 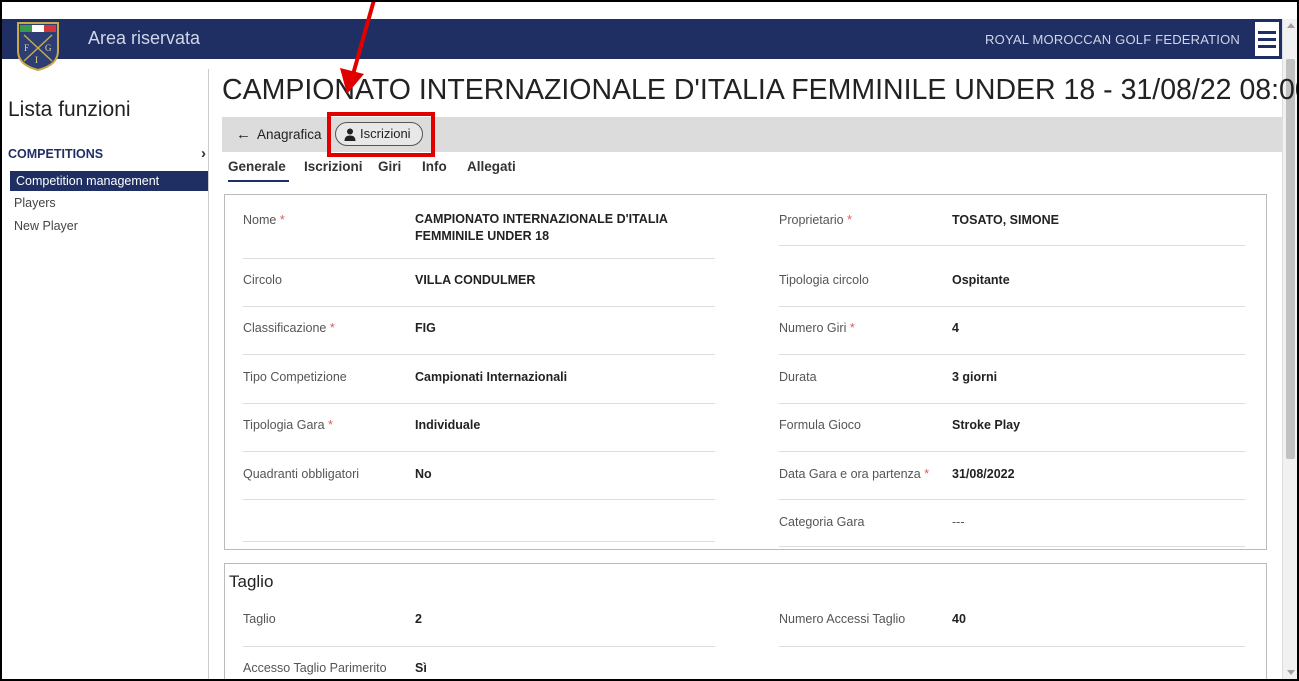 What do you see at coordinates (817, 328) in the screenshot?
I see `field-label-numero-giri: Numero Giri *` at bounding box center [817, 328].